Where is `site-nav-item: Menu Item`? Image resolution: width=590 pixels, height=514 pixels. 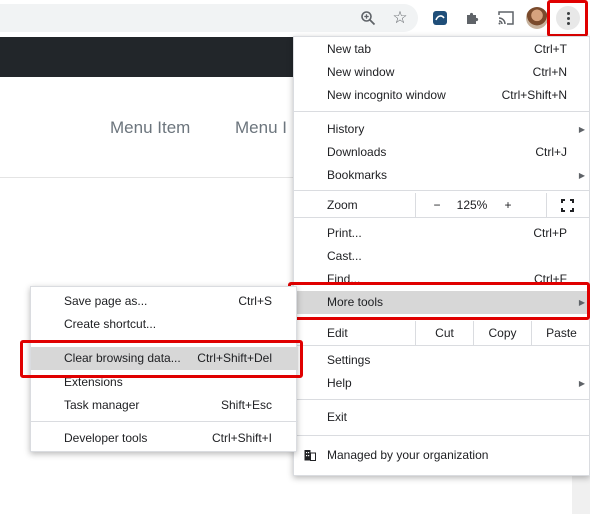 site-nav-item: Menu Item is located at coordinates (150, 128).